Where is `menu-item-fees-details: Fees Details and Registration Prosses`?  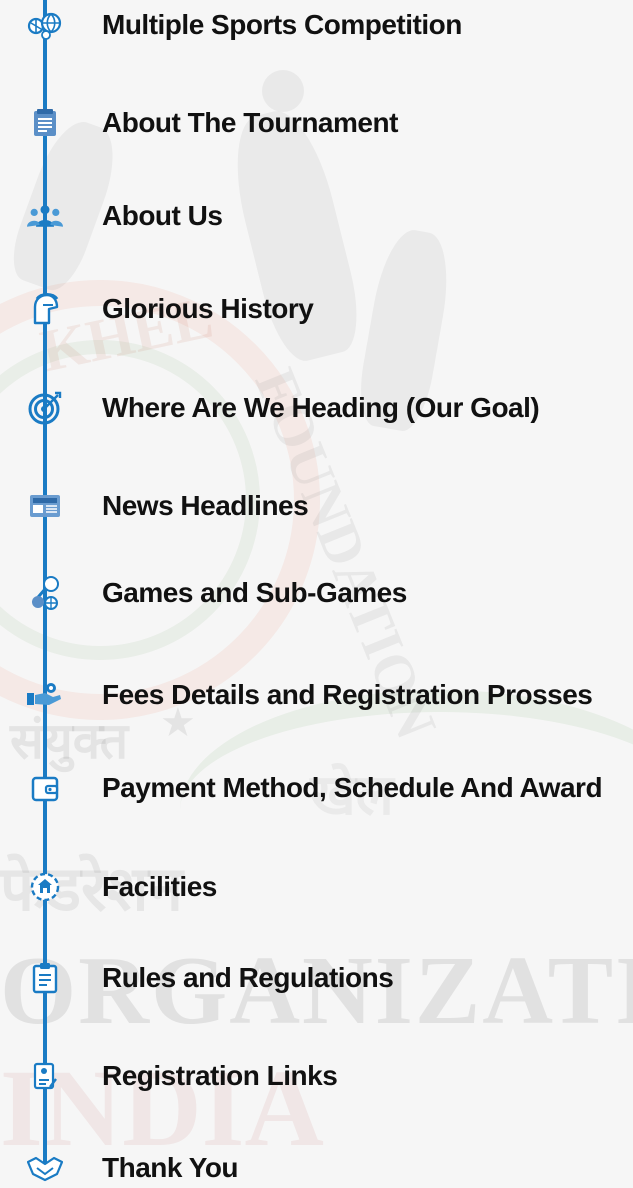
menu-item-fees-details: Fees Details and Registration Prosses is located at coordinates (316, 695).